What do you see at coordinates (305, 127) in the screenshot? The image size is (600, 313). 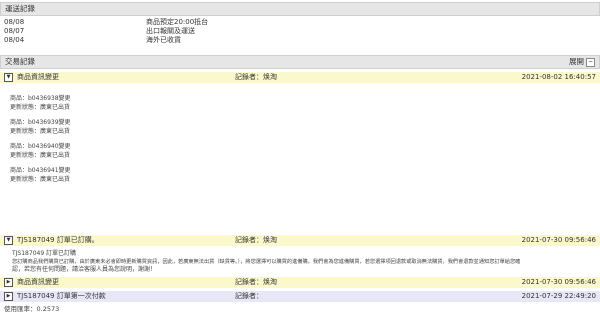 I see `entry-item: 商品：b0436939變更 更新狀態：廣東已出貨` at bounding box center [305, 127].